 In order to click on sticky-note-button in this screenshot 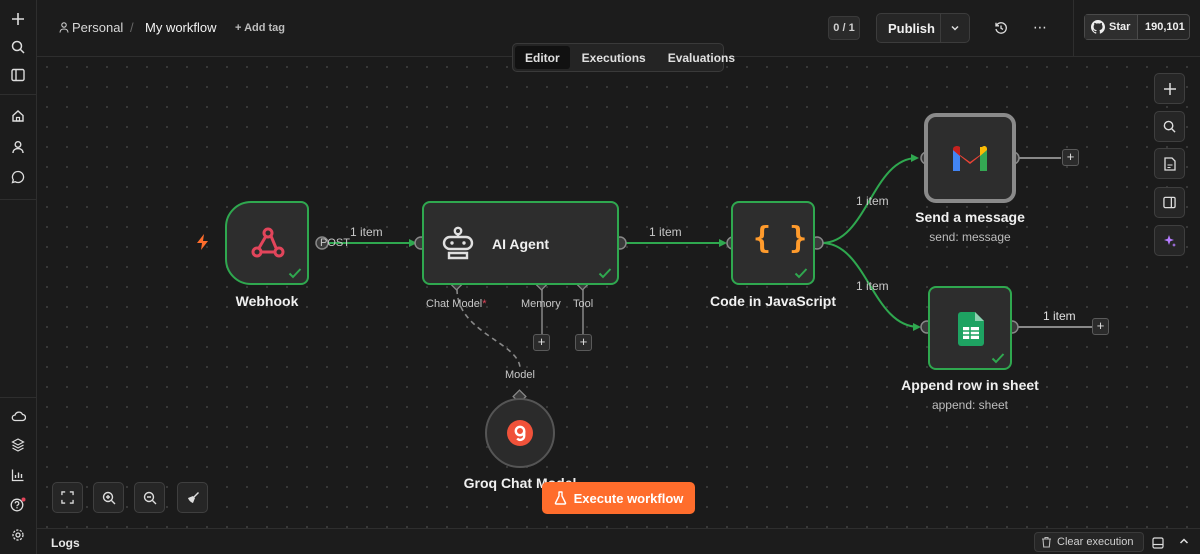, I will do `click(1169, 163)`.